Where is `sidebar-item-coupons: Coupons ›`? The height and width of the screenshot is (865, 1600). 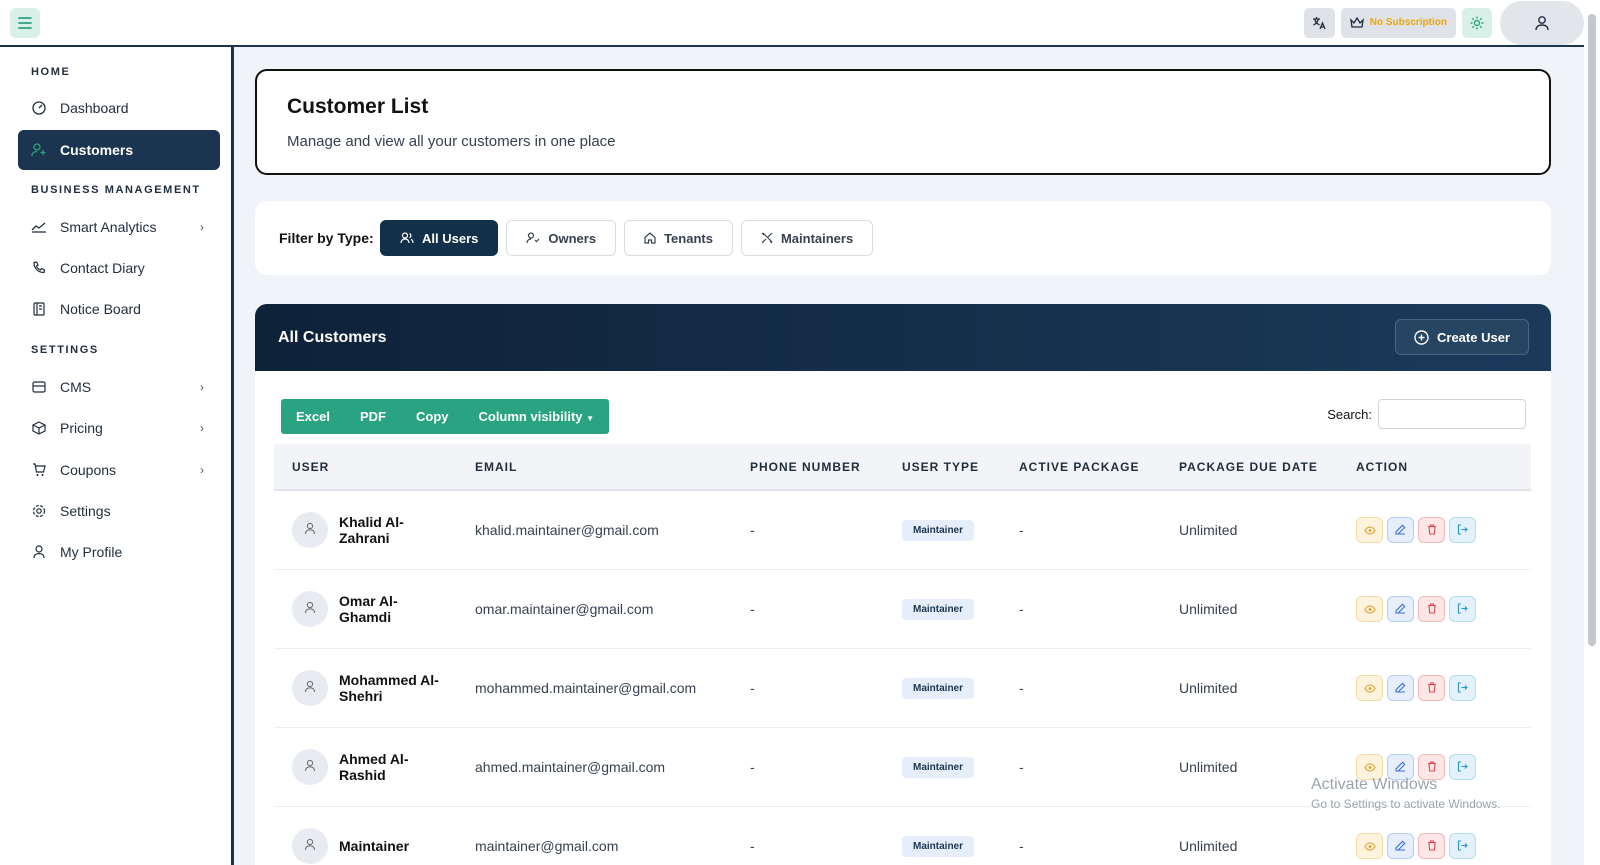
sidebar-item-coupons: Coupons › is located at coordinates (119, 470).